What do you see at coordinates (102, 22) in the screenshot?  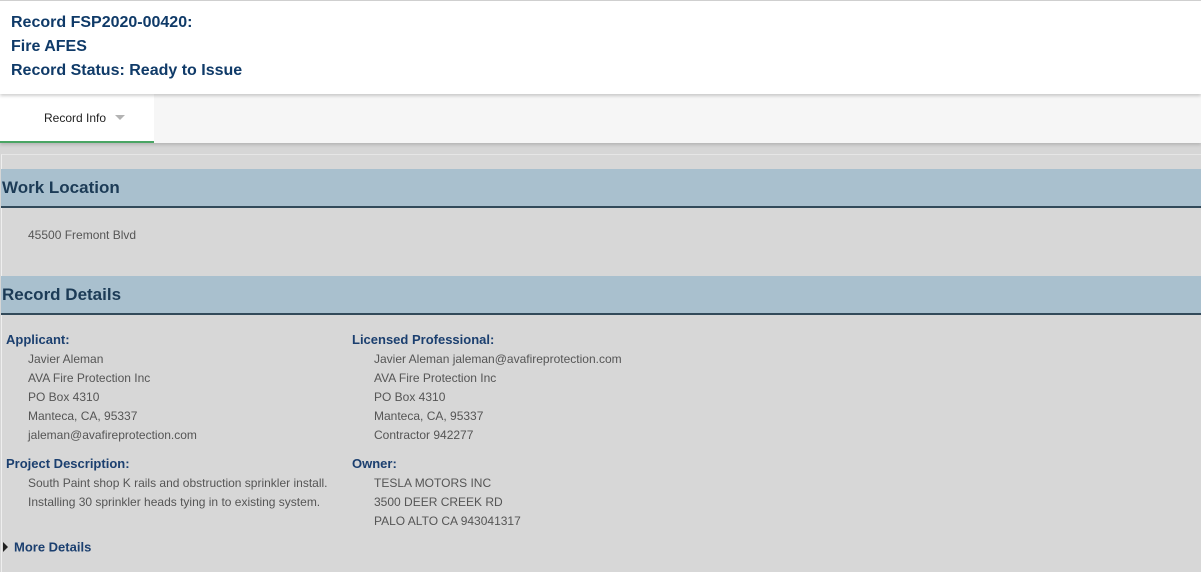 I see `record-number: Record FSP2020-00420:` at bounding box center [102, 22].